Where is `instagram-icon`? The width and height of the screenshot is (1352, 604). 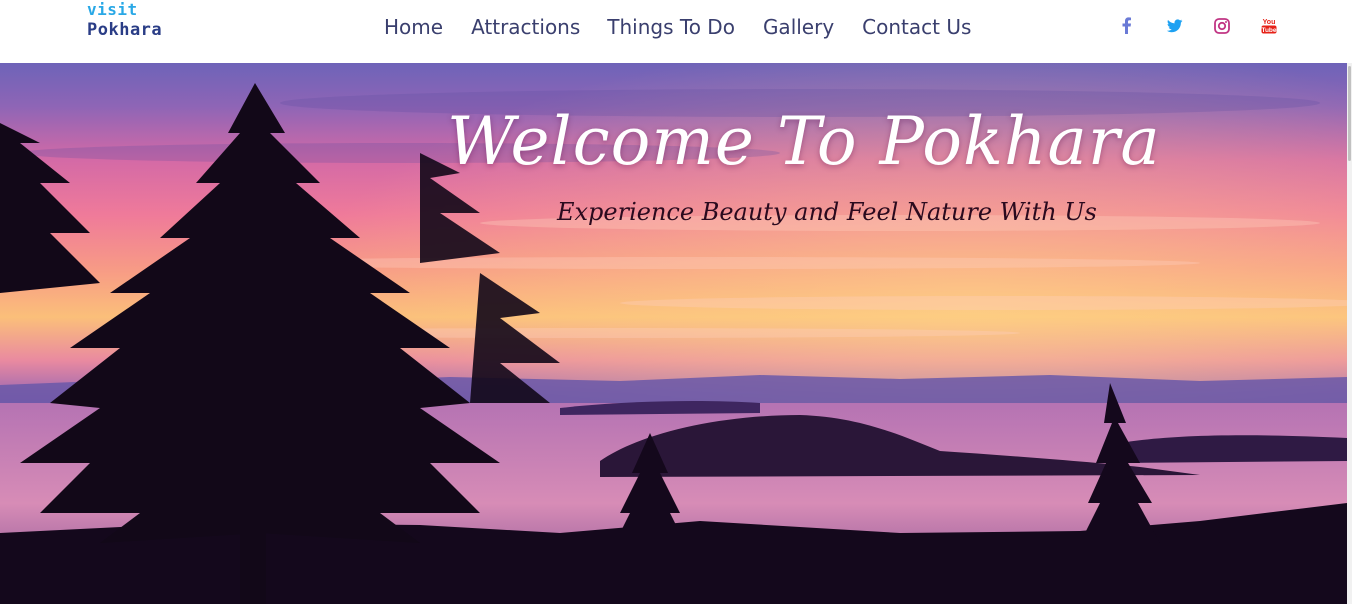
instagram-icon is located at coordinates (1222, 26).